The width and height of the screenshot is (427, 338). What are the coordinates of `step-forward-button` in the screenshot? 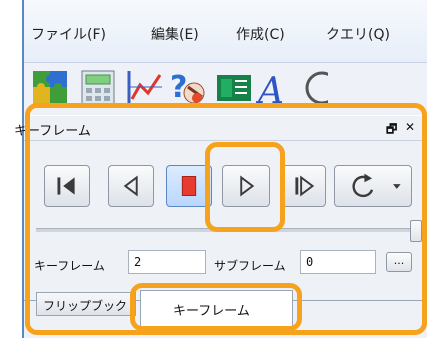 It's located at (304, 186).